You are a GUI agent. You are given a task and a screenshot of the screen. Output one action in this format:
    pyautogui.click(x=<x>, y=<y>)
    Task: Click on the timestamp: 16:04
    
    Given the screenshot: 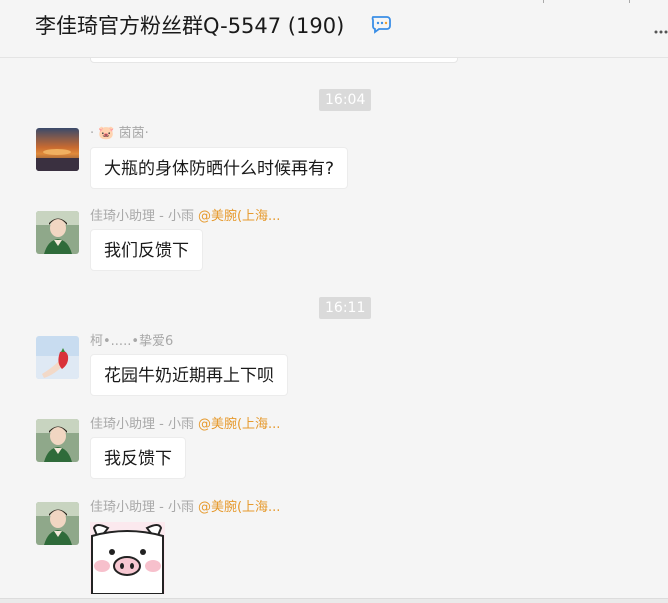 What is the action you would take?
    pyautogui.click(x=345, y=100)
    